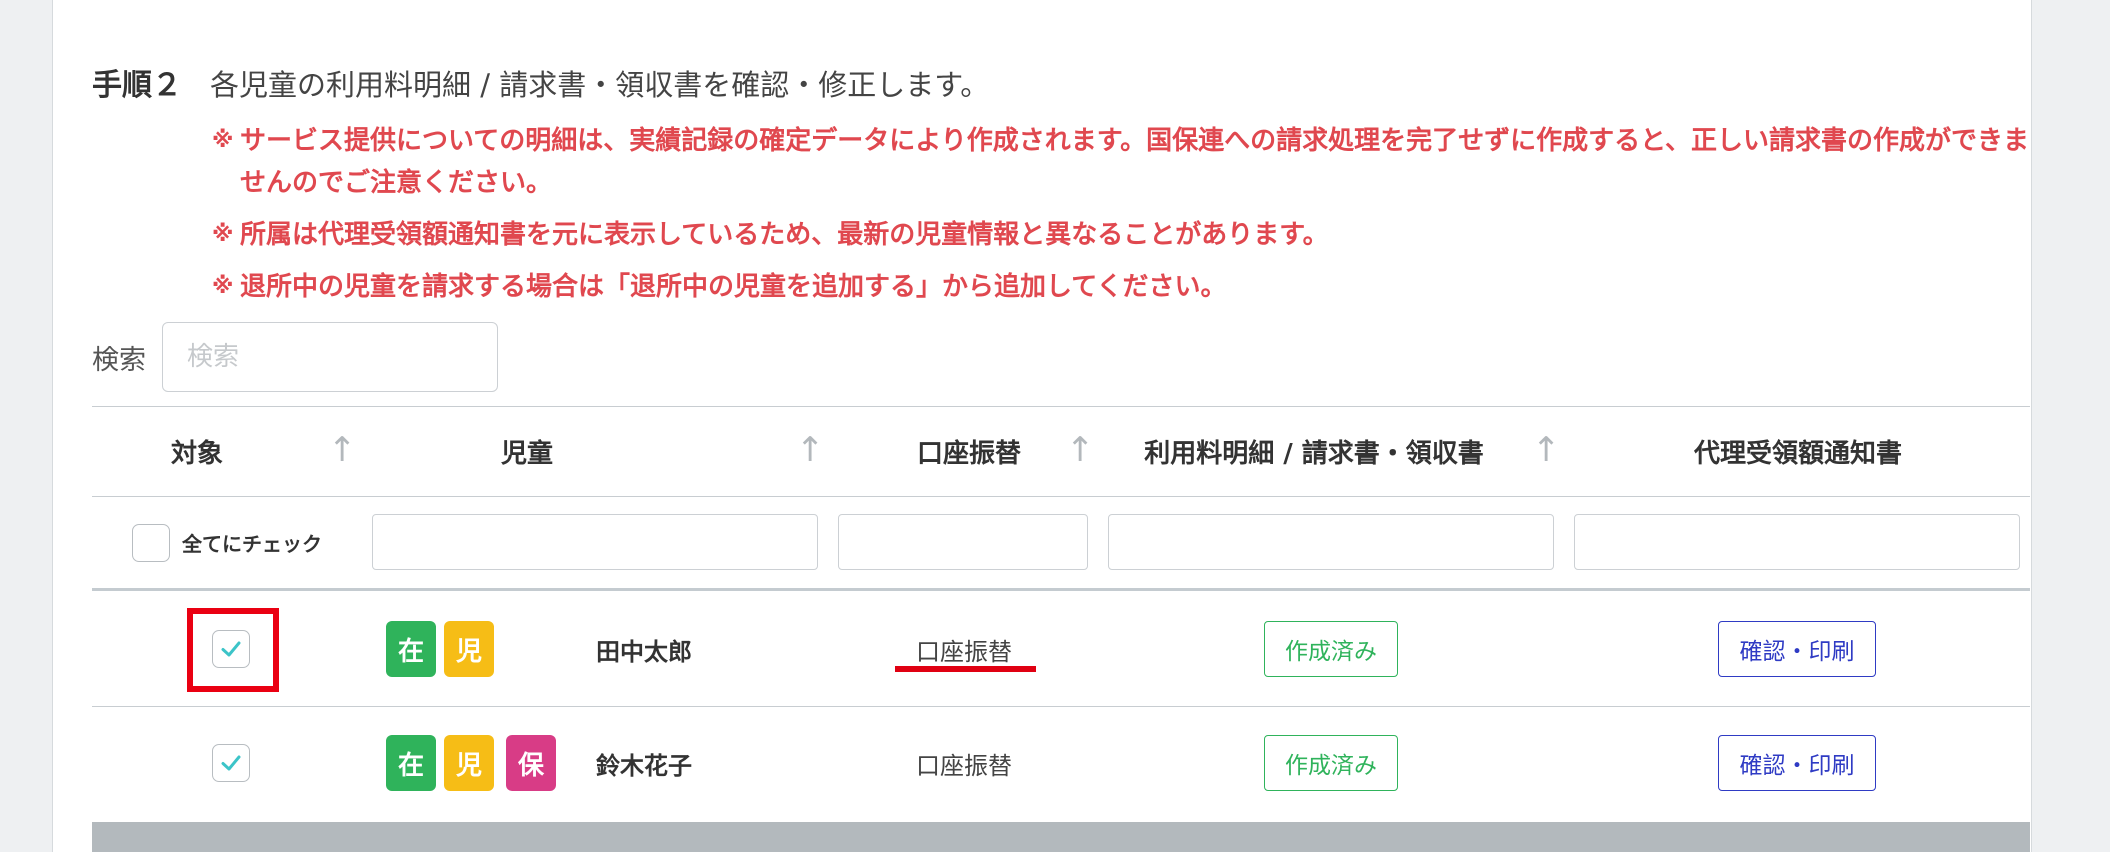  Describe the element at coordinates (151, 543) in the screenshot. I see `check-all-checkbox` at that location.